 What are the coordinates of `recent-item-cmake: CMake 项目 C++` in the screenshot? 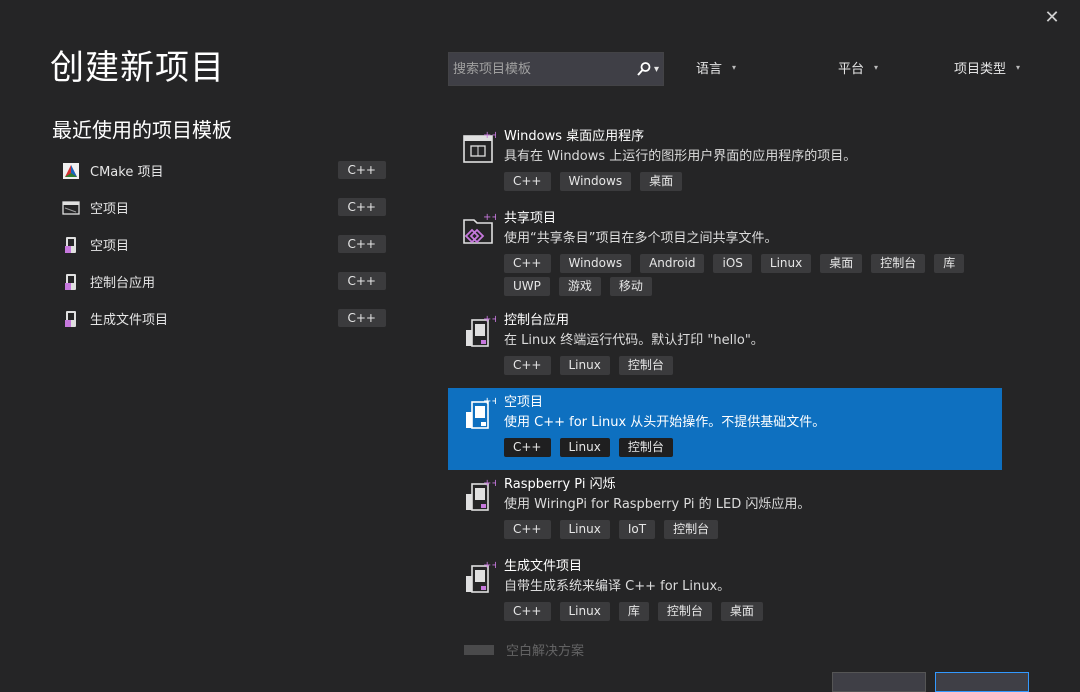 It's located at (220, 170).